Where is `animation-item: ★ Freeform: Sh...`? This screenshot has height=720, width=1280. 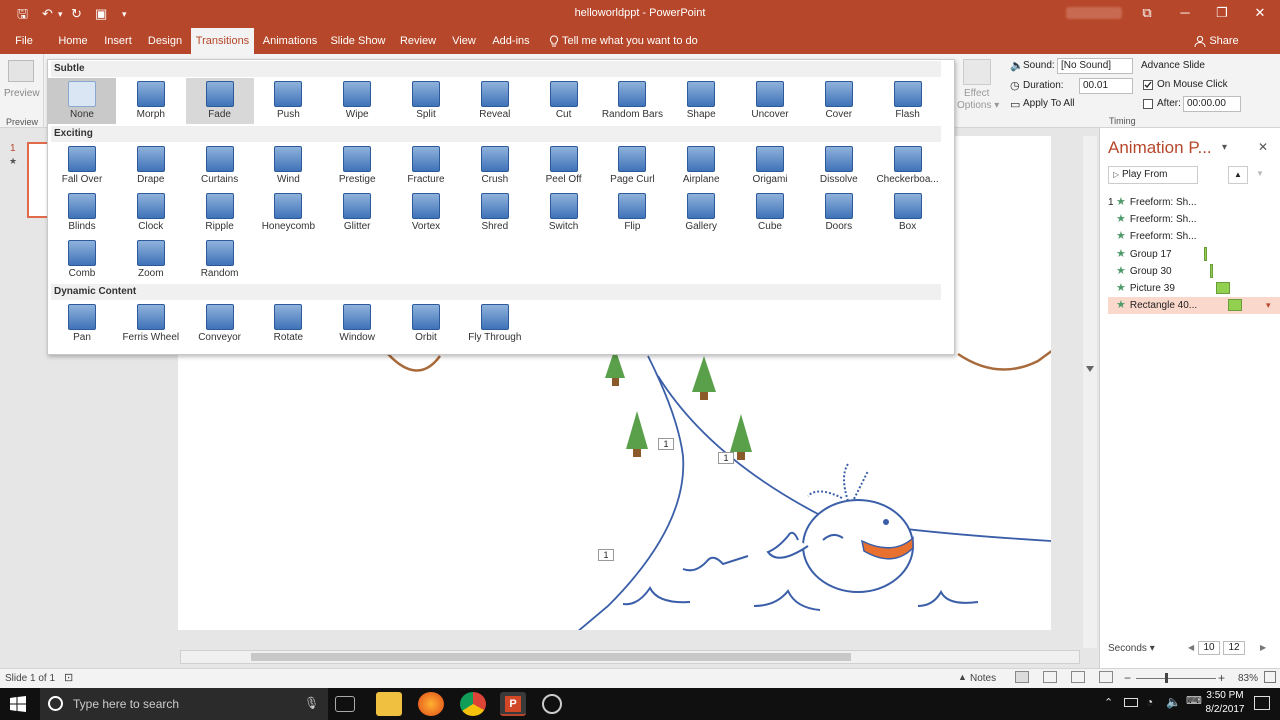 animation-item: ★ Freeform: Sh... is located at coordinates (1192, 236).